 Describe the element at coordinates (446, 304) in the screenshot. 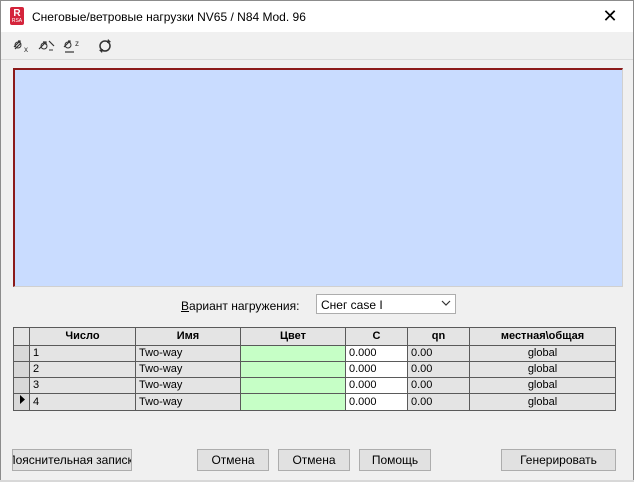

I see `chevron-down-icon` at that location.